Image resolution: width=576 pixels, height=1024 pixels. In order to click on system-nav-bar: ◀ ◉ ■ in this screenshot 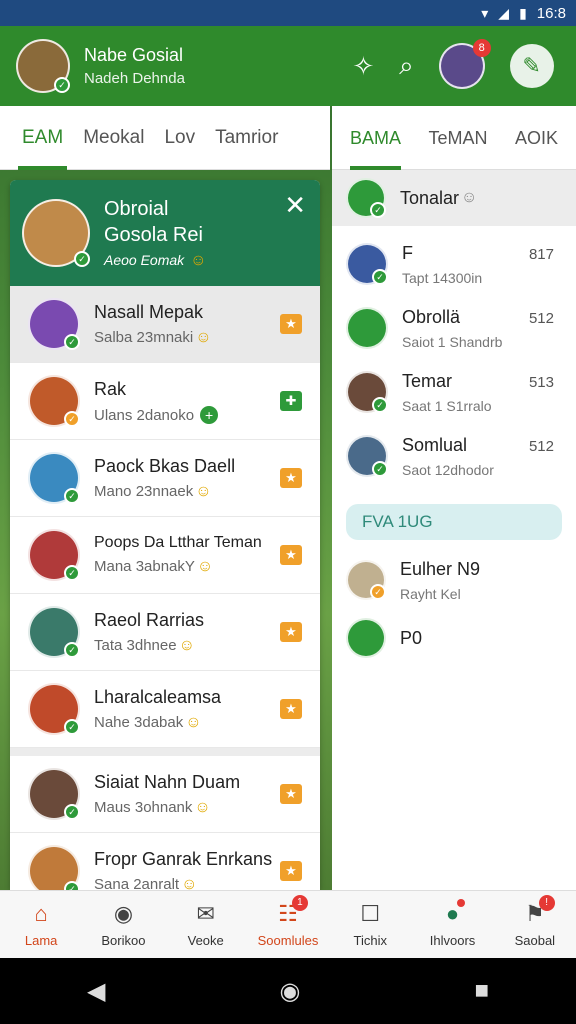, I will do `click(288, 991)`.